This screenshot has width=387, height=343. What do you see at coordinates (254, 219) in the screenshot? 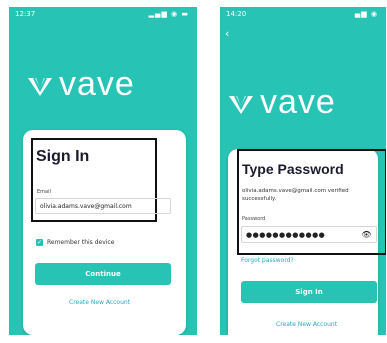
I see `password-label: Password` at bounding box center [254, 219].